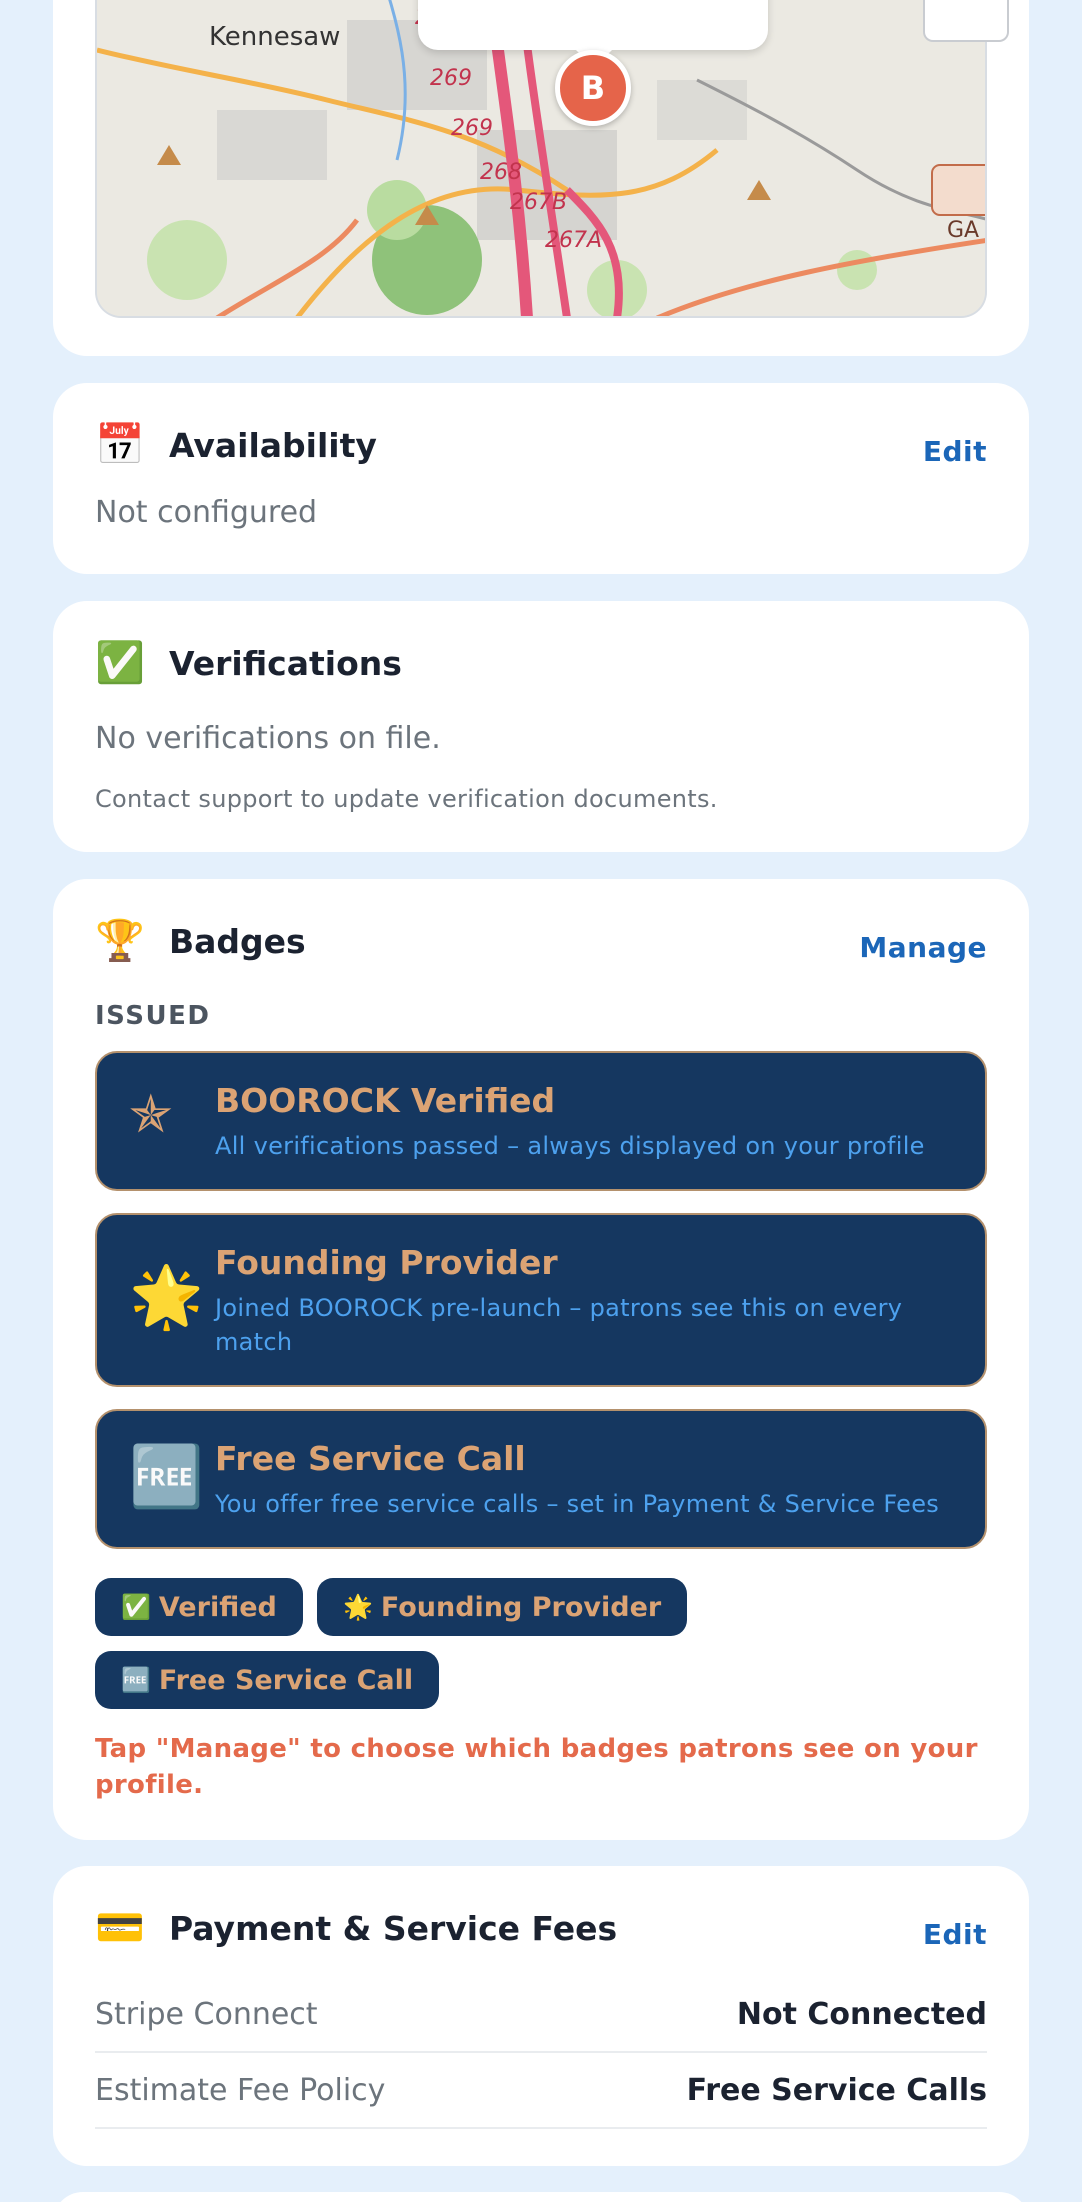 Image resolution: width=1082 pixels, height=2202 pixels. I want to click on badge-pill-founding: 🌟 Founding Provider, so click(502, 1607).